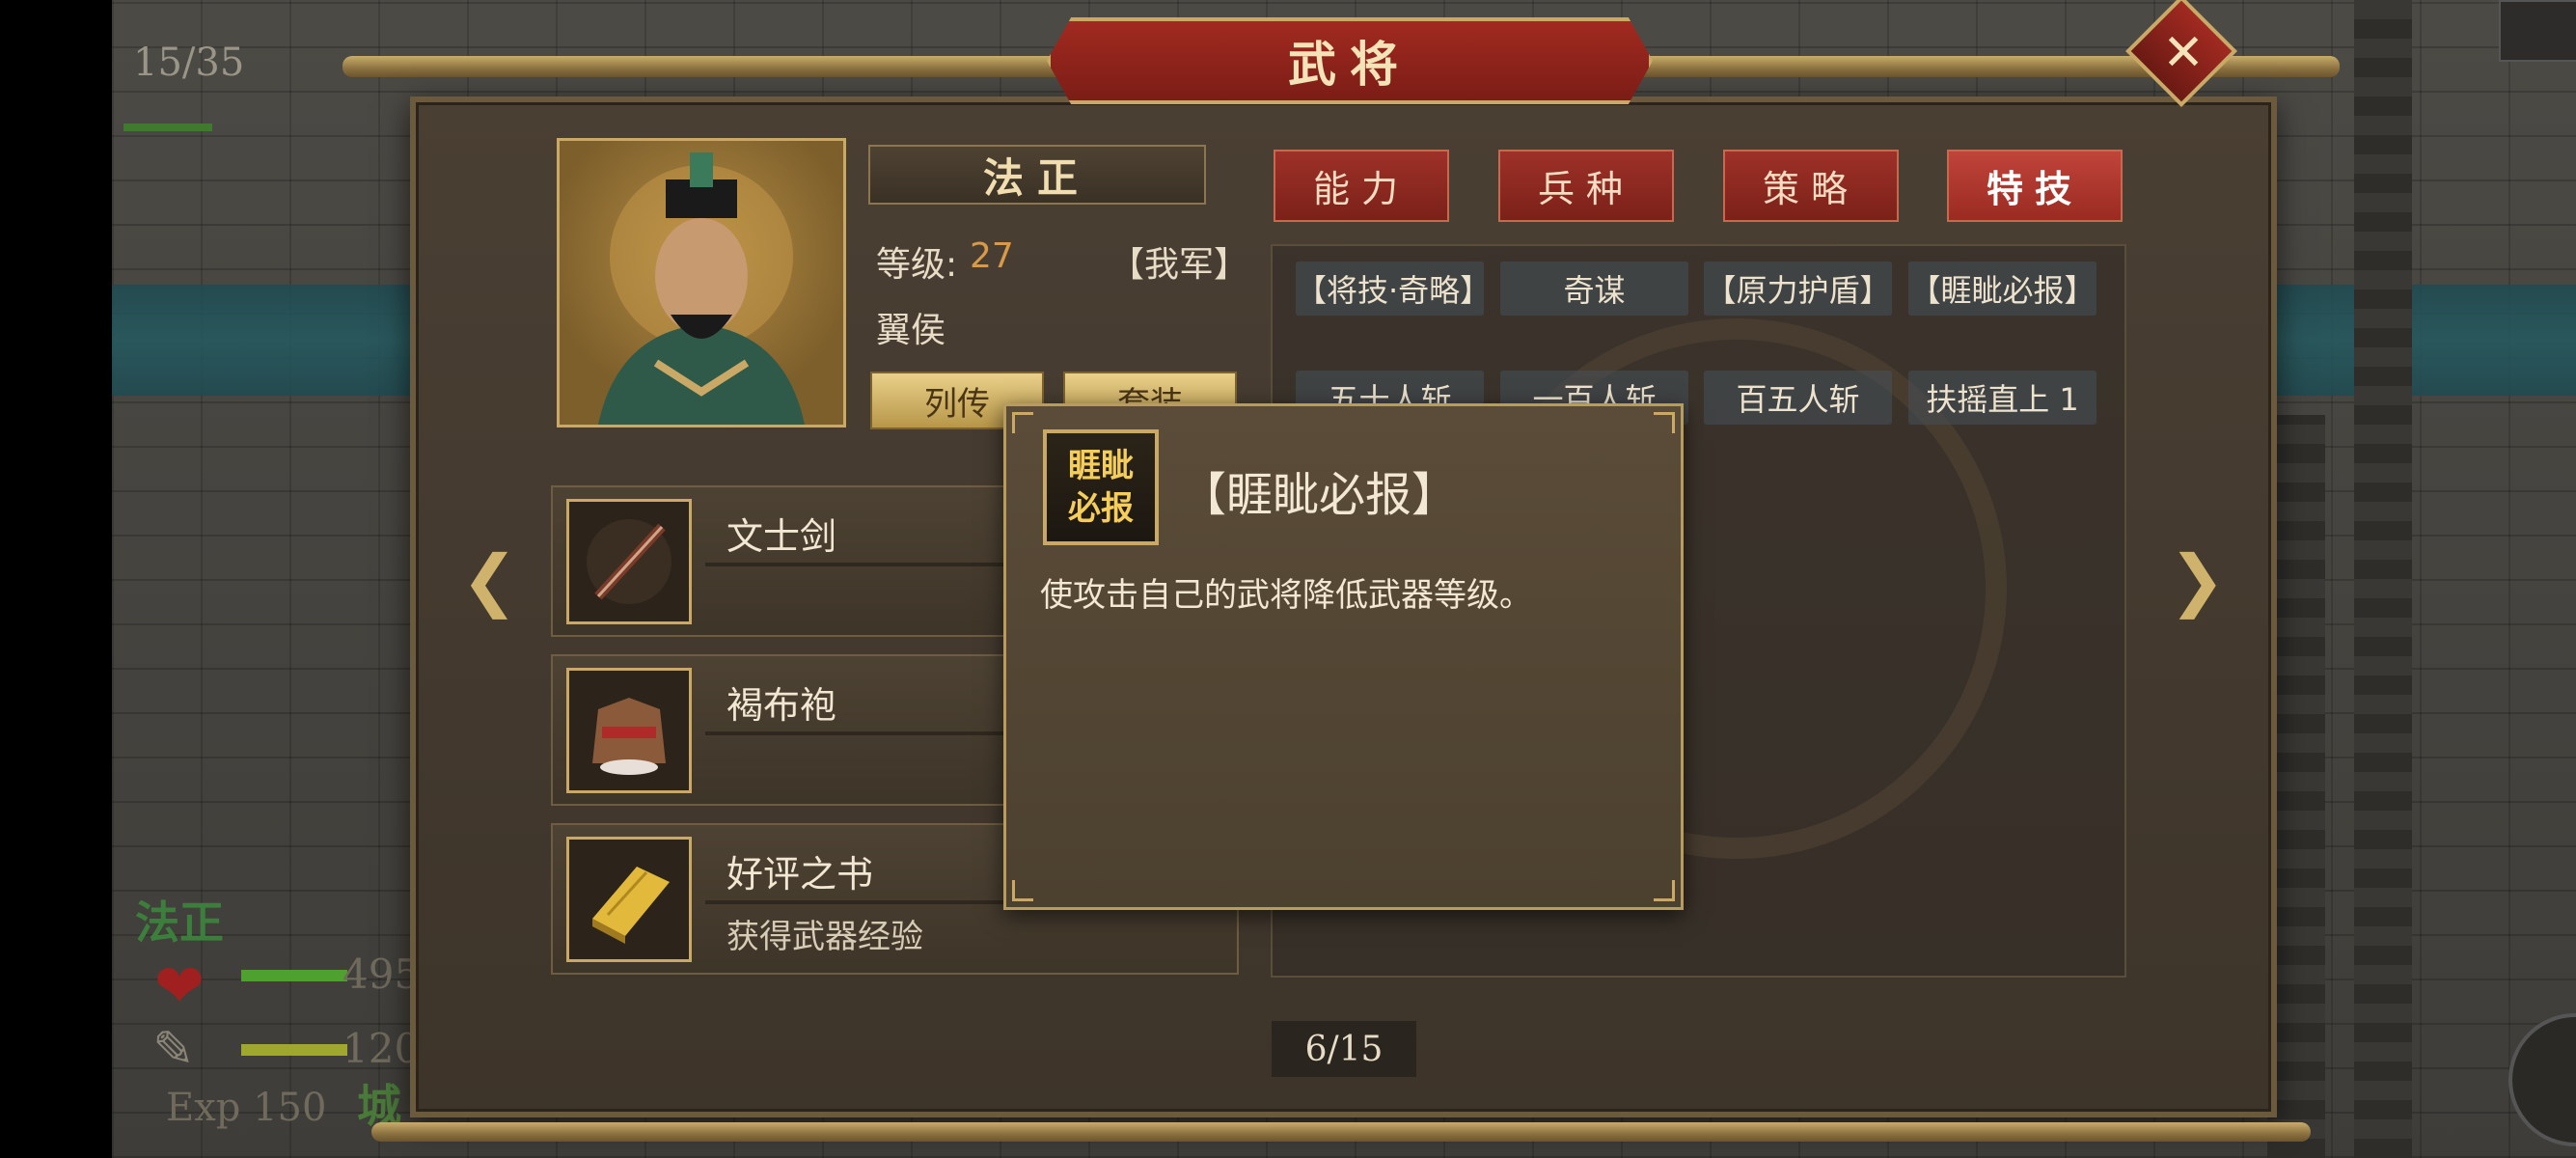  I want to click on heart-icon: ❤, so click(180, 986).